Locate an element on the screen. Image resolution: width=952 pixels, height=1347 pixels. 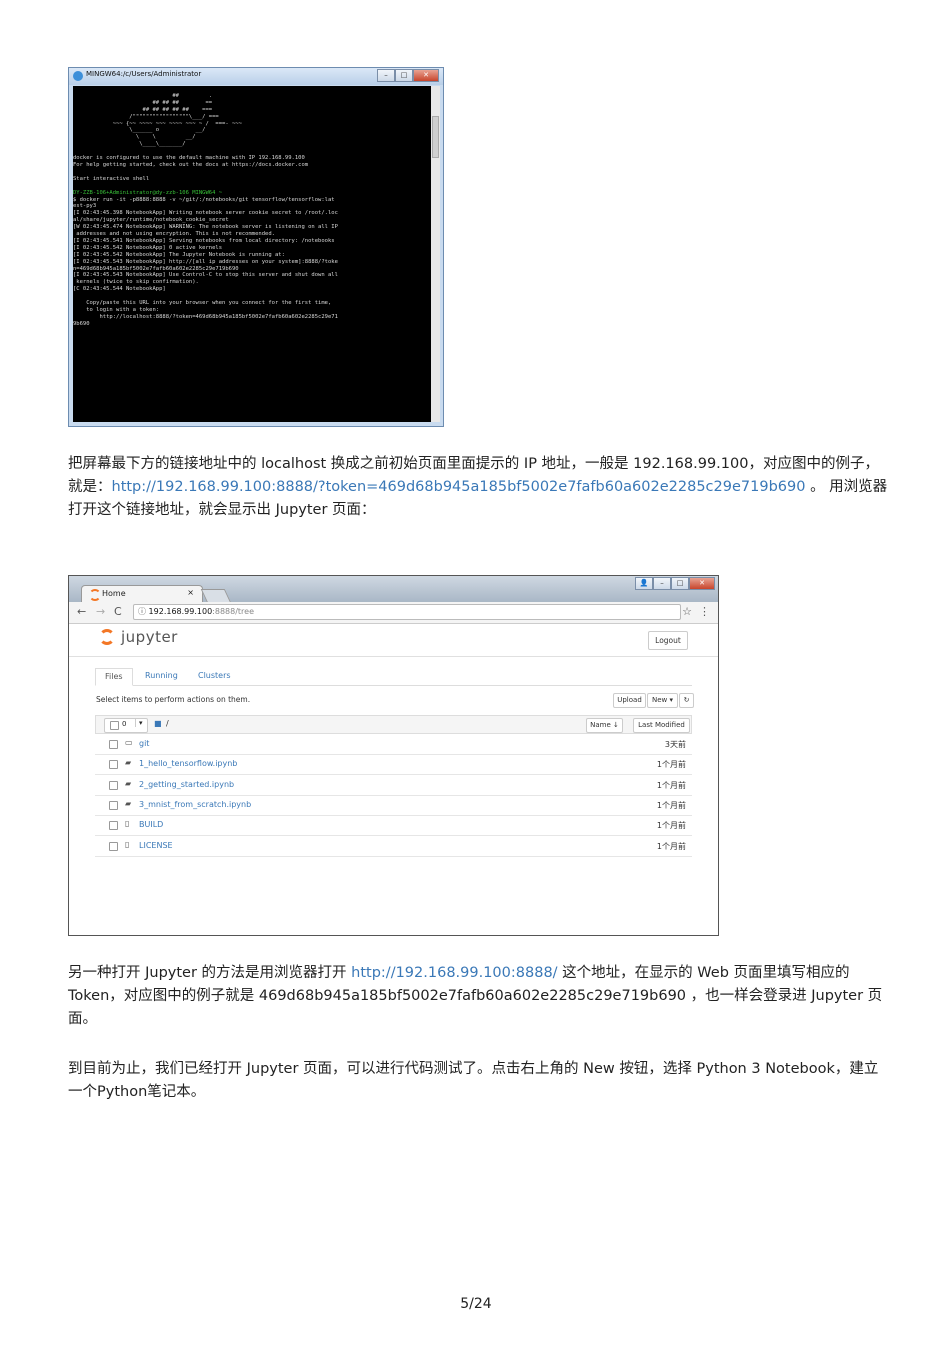
file-row: ▰ 1_hello_tensorflow.ipynb 1个月前 is located at coordinates (393, 765).